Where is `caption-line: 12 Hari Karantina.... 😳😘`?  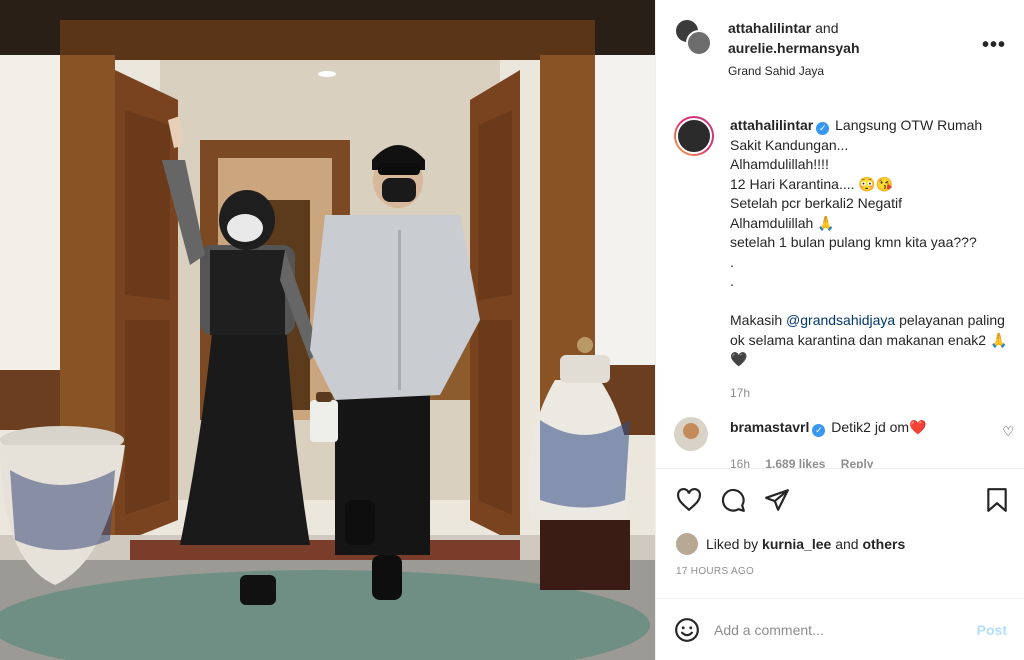 caption-line: 12 Hari Karantina.... 😳😘 is located at coordinates (812, 183).